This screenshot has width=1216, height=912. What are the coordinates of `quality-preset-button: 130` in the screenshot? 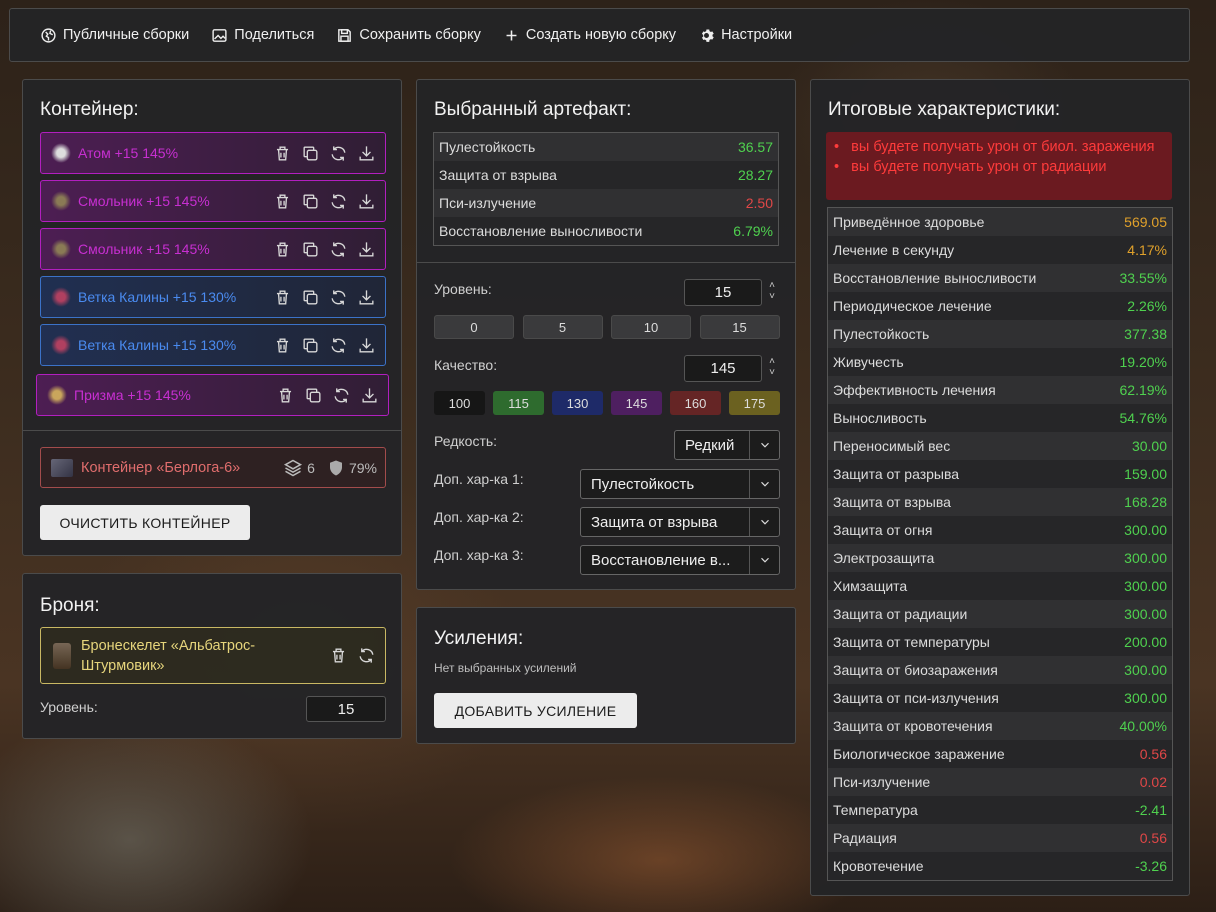 It's located at (577, 403).